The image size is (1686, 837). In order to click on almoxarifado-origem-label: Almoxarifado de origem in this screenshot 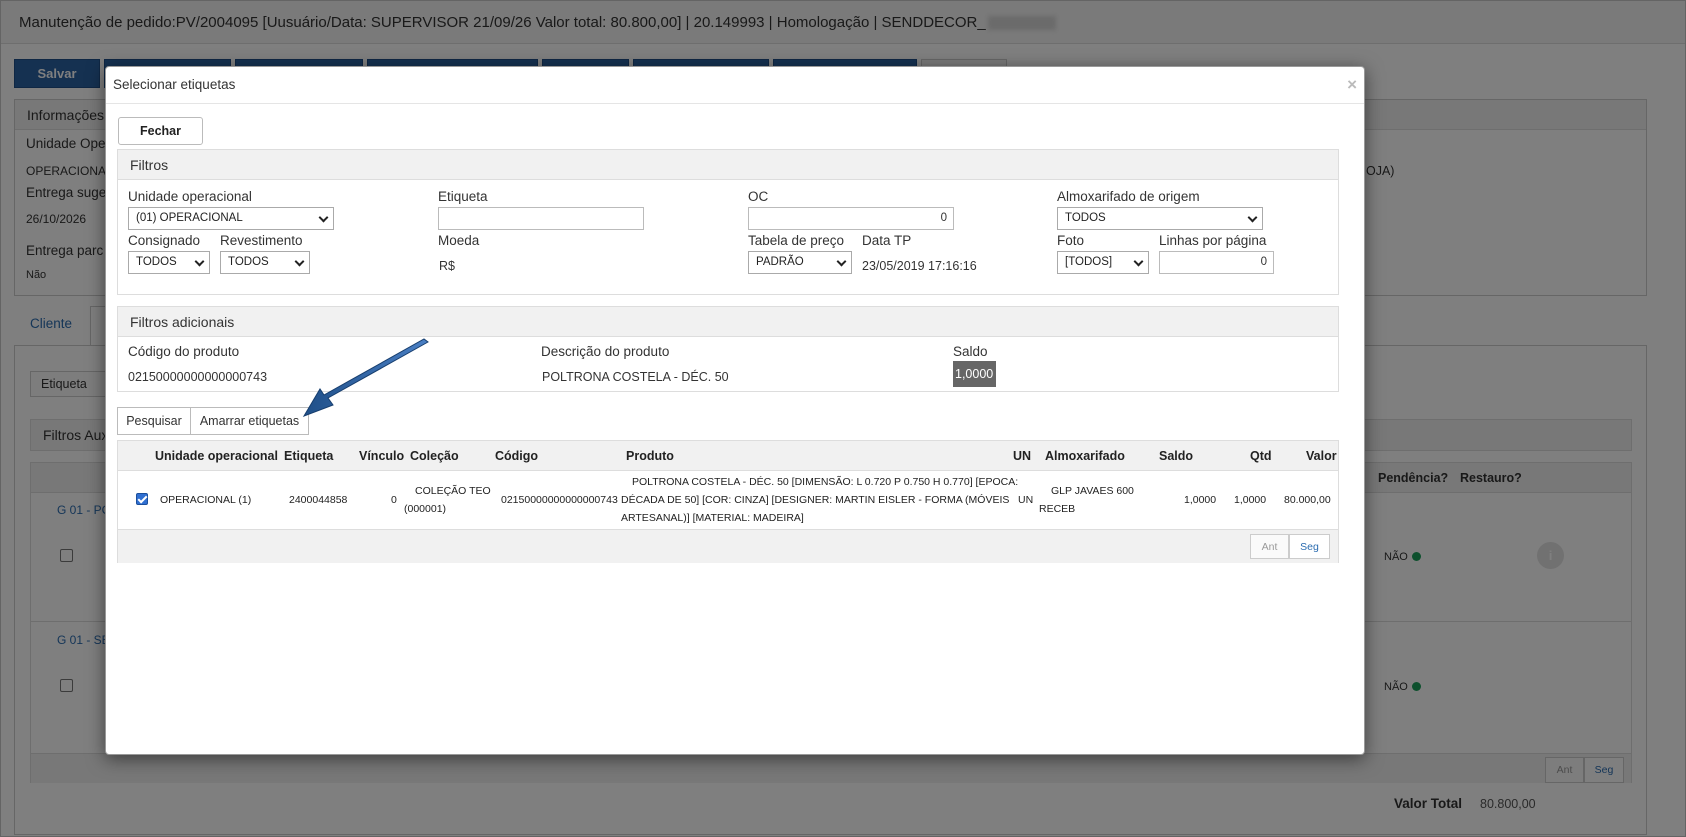, I will do `click(1128, 196)`.